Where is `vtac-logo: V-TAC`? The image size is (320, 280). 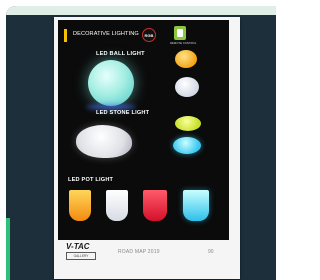 vtac-logo: V-TAC is located at coordinates (78, 246).